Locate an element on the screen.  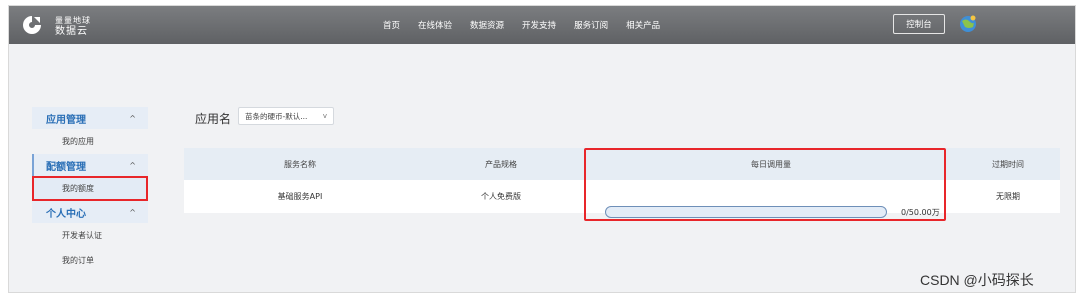
sidebar-item-my-quota: 我的额度 is located at coordinates (90, 188).